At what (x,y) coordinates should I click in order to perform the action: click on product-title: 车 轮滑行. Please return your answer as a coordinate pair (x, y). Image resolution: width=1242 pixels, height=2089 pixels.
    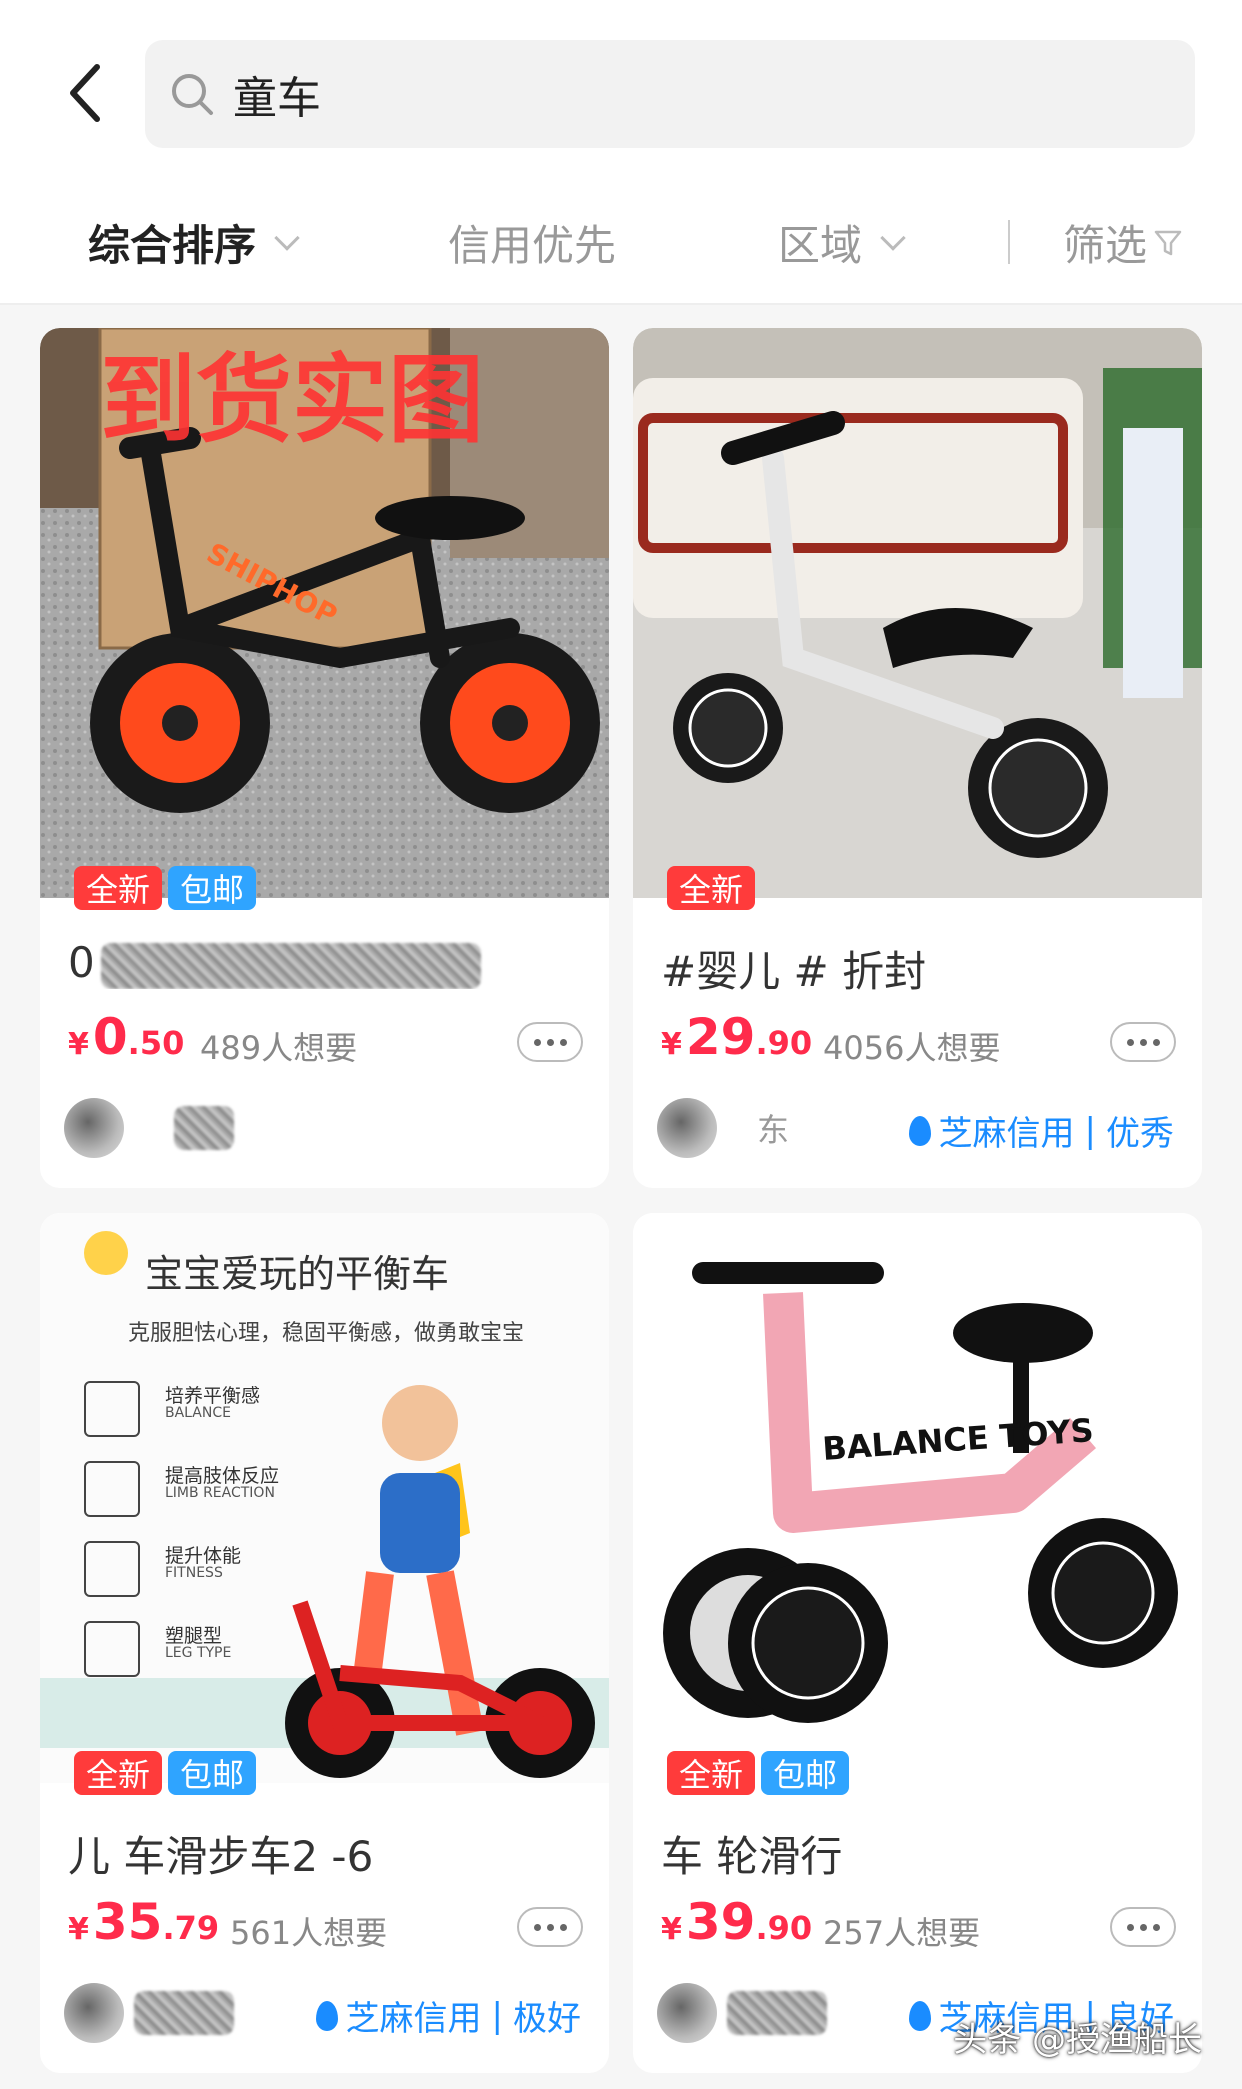
    Looking at the image, I should click on (921, 1853).